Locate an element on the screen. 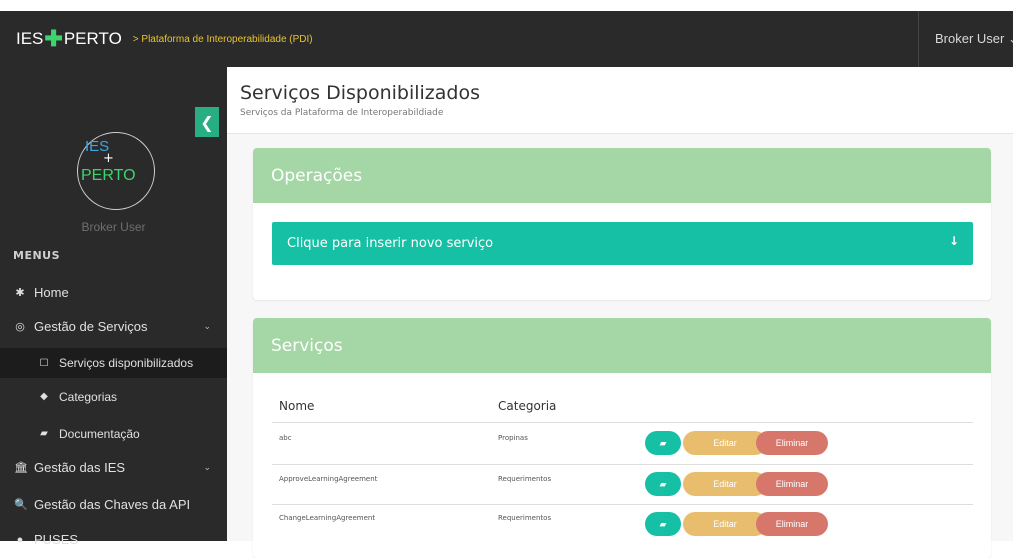  toggle-icon: ◎ is located at coordinates (20, 327).